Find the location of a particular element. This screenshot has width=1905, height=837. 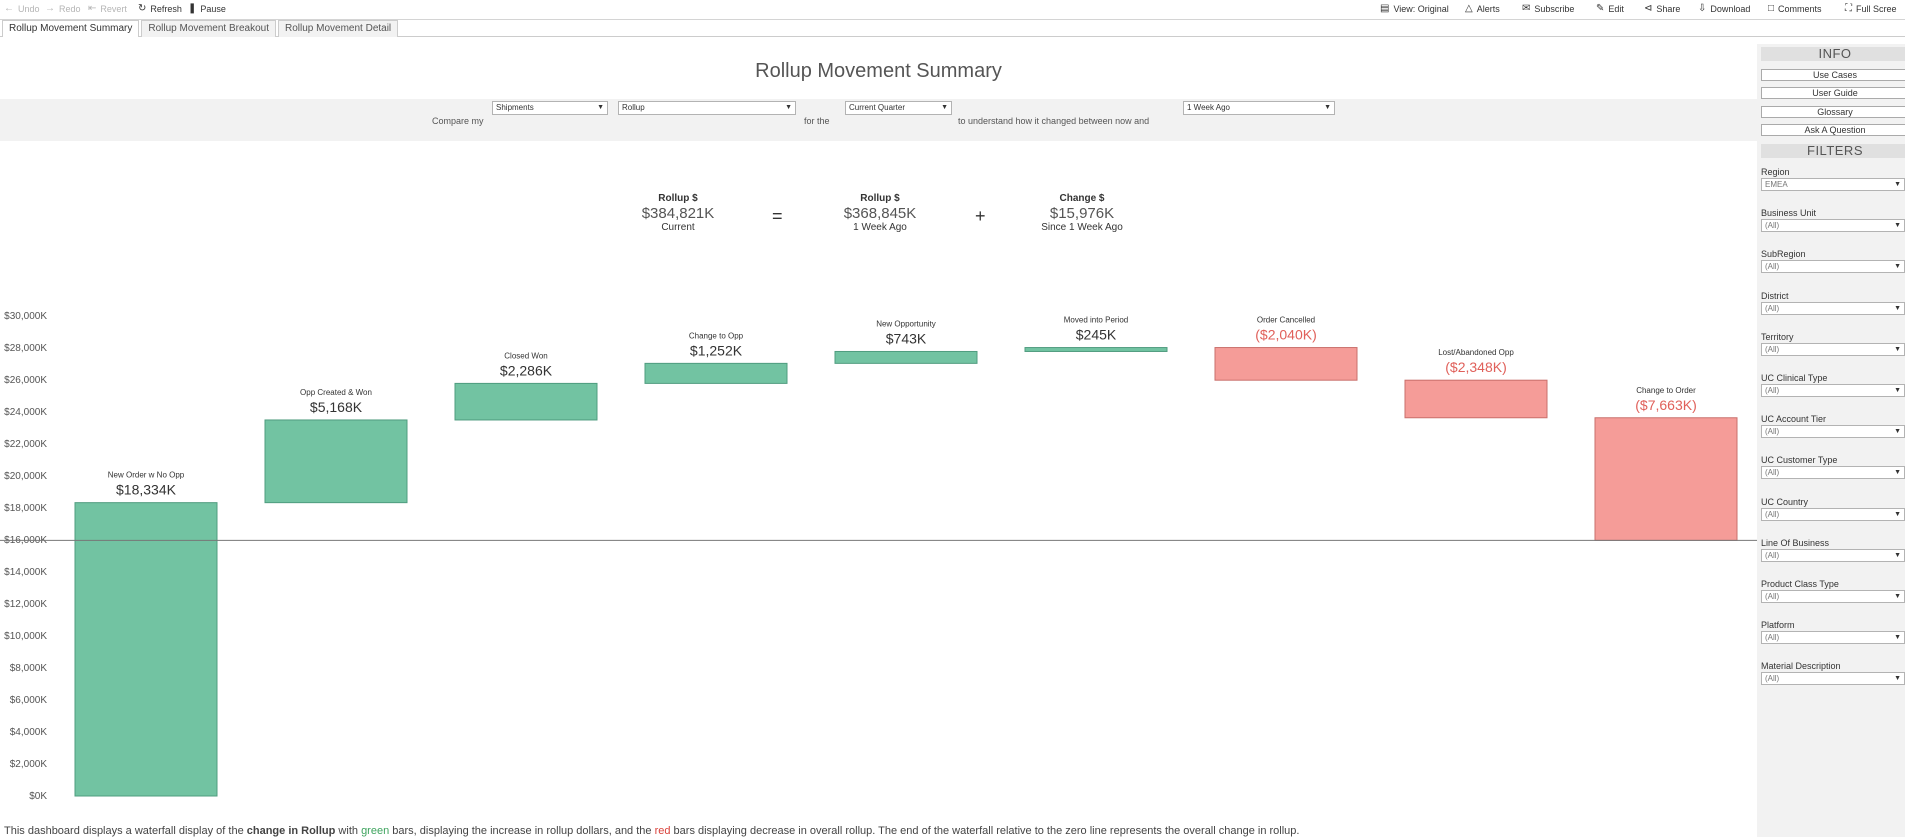

filter-label: Line Of Business is located at coordinates (1795, 542).